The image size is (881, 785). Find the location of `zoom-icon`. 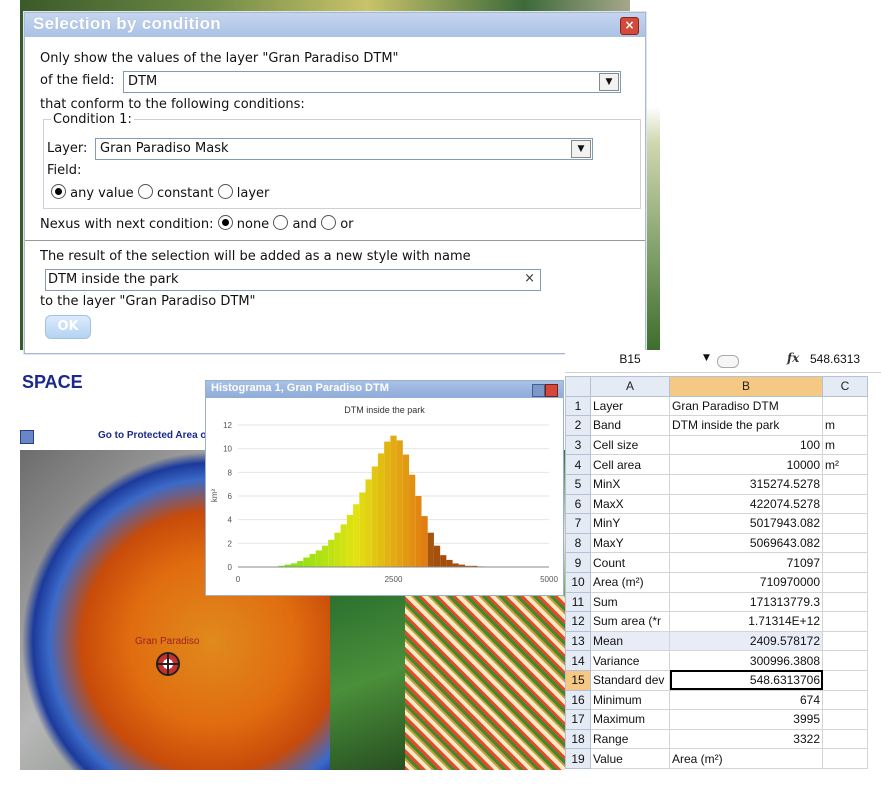

zoom-icon is located at coordinates (27, 437).